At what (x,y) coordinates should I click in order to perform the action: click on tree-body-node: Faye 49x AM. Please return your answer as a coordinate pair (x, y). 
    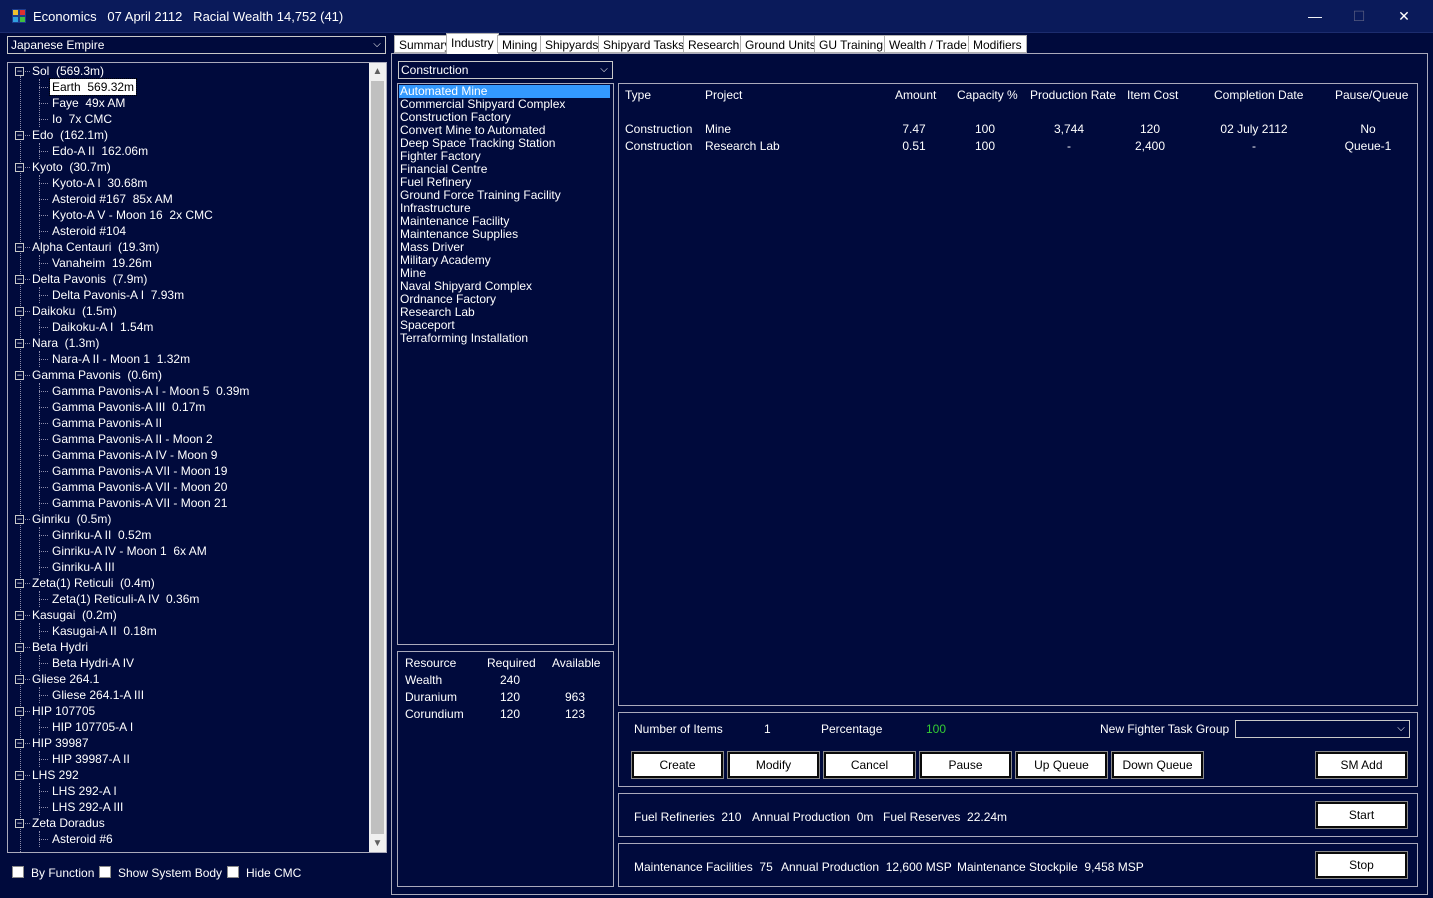
    Looking at the image, I should click on (88, 103).